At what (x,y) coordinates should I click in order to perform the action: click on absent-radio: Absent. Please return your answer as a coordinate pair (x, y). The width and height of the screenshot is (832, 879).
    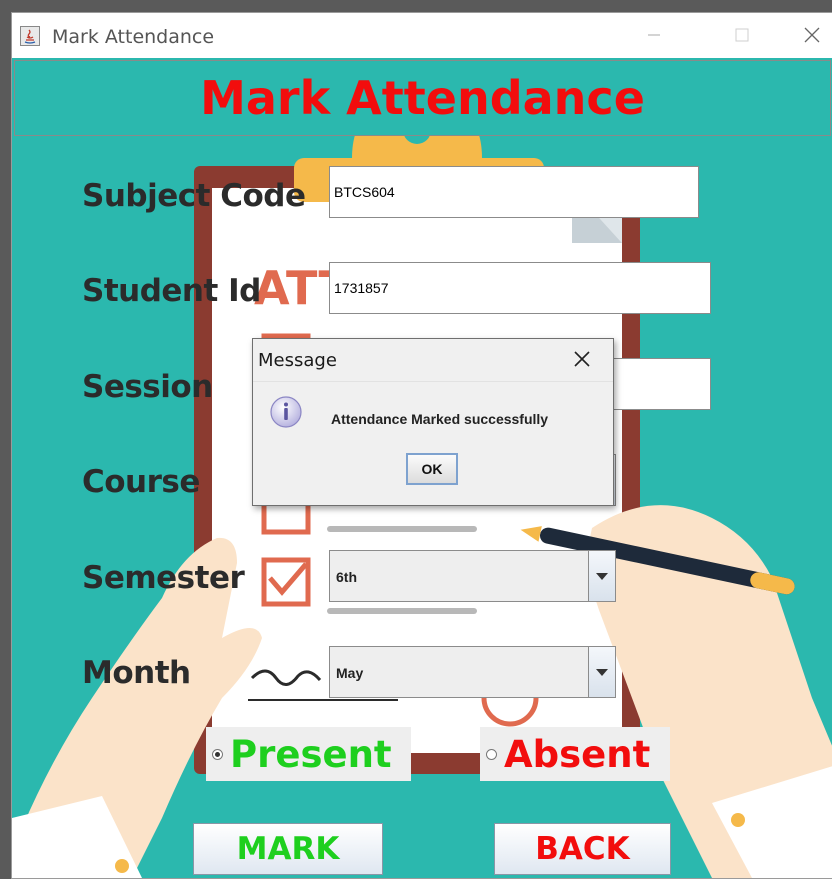
    Looking at the image, I should click on (575, 754).